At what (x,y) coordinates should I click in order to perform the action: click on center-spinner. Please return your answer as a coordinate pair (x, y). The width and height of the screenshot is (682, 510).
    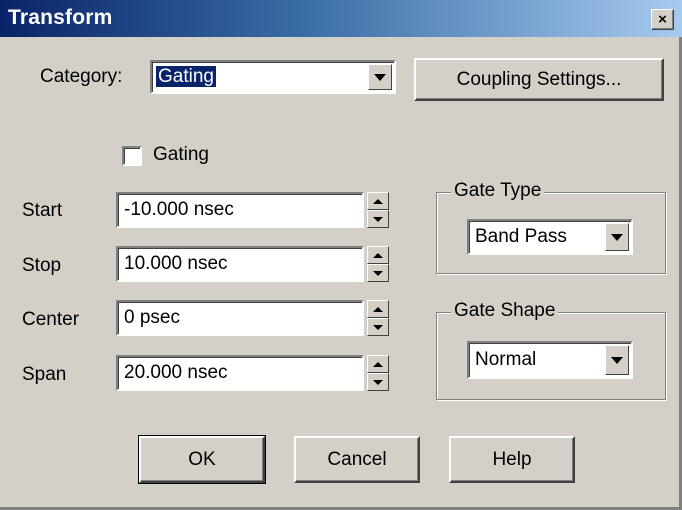
    Looking at the image, I should click on (378, 318).